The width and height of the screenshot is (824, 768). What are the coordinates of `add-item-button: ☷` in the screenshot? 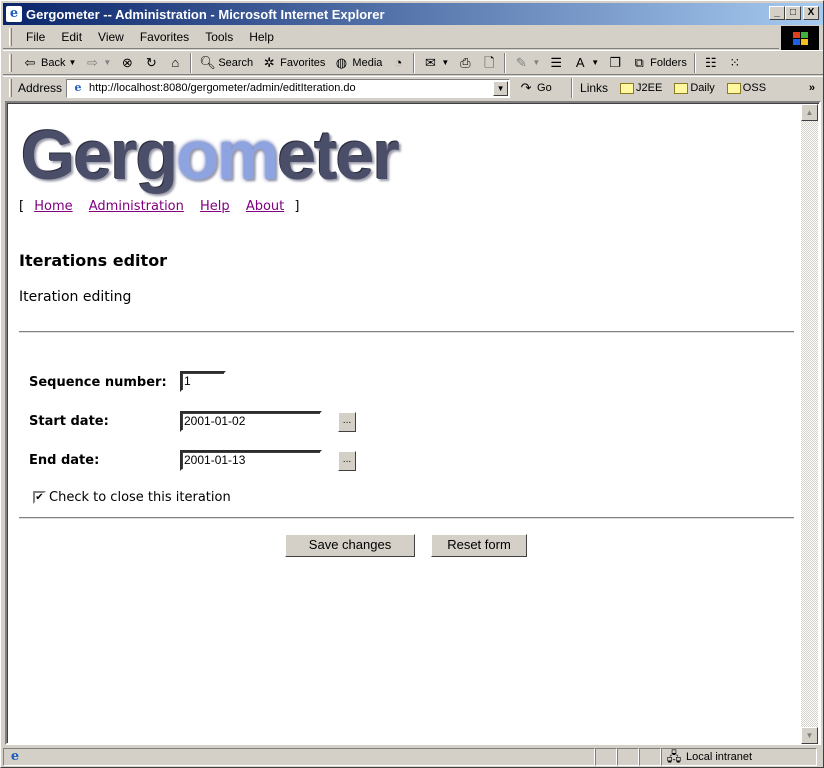 It's located at (711, 63).